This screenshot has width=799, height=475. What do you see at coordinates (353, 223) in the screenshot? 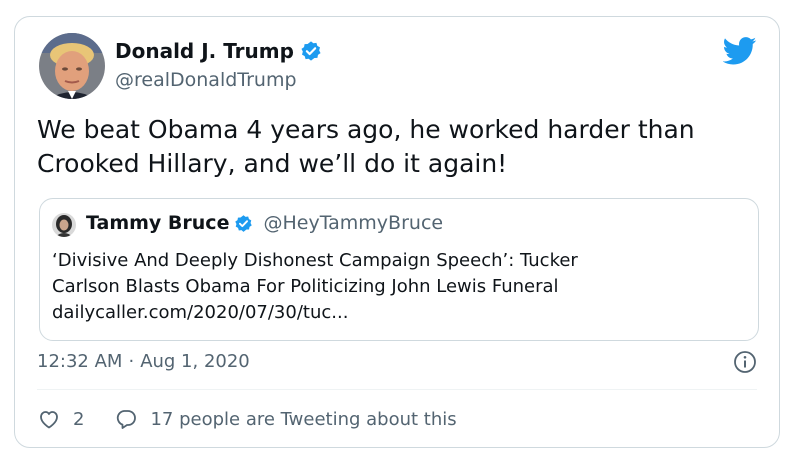
I see `quoted-author-handle: @HeyTammyBruce` at bounding box center [353, 223].